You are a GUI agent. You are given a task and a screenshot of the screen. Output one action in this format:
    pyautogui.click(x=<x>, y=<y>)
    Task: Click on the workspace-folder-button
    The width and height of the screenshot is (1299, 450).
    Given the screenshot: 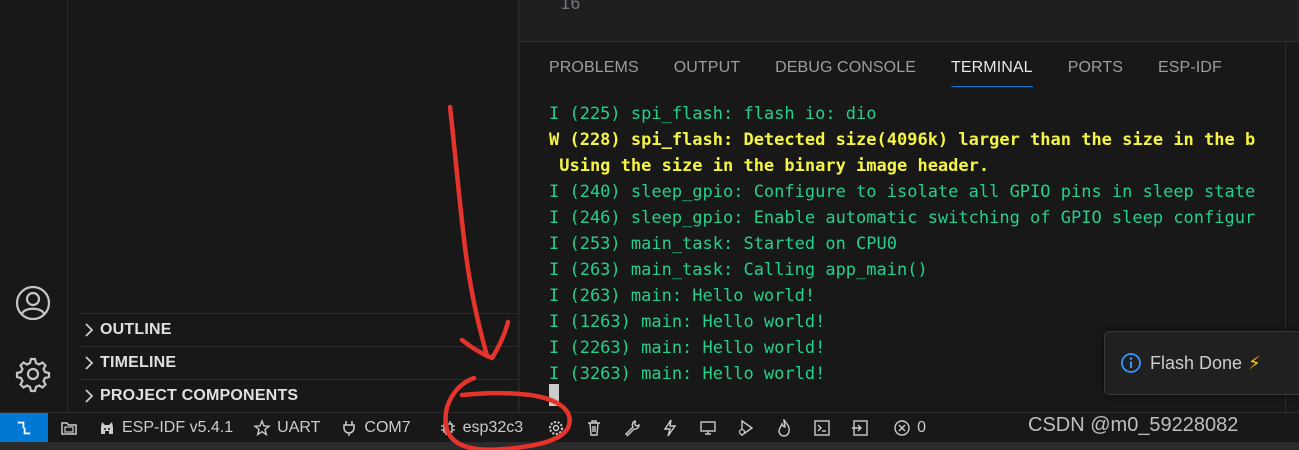 What is the action you would take?
    pyautogui.click(x=68, y=428)
    